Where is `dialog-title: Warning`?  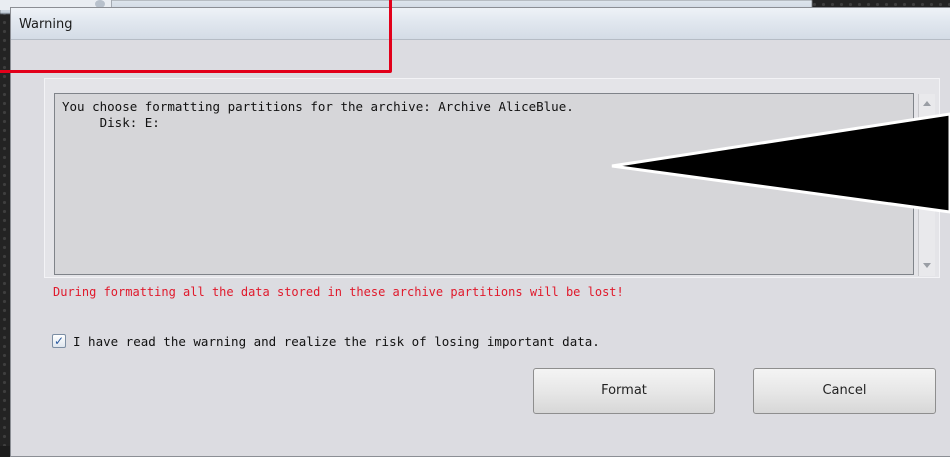 dialog-title: Warning is located at coordinates (46, 24).